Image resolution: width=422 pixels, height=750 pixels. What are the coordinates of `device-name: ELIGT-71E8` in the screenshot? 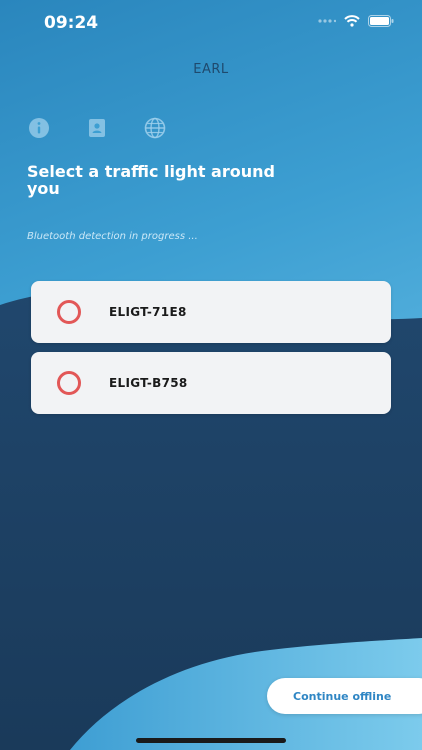 It's located at (148, 312).